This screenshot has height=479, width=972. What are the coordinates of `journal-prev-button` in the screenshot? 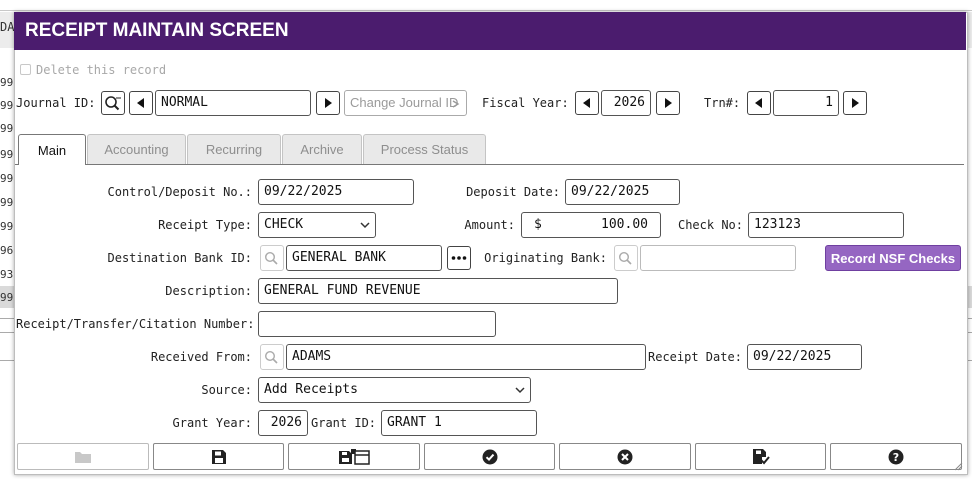 It's located at (141, 103).